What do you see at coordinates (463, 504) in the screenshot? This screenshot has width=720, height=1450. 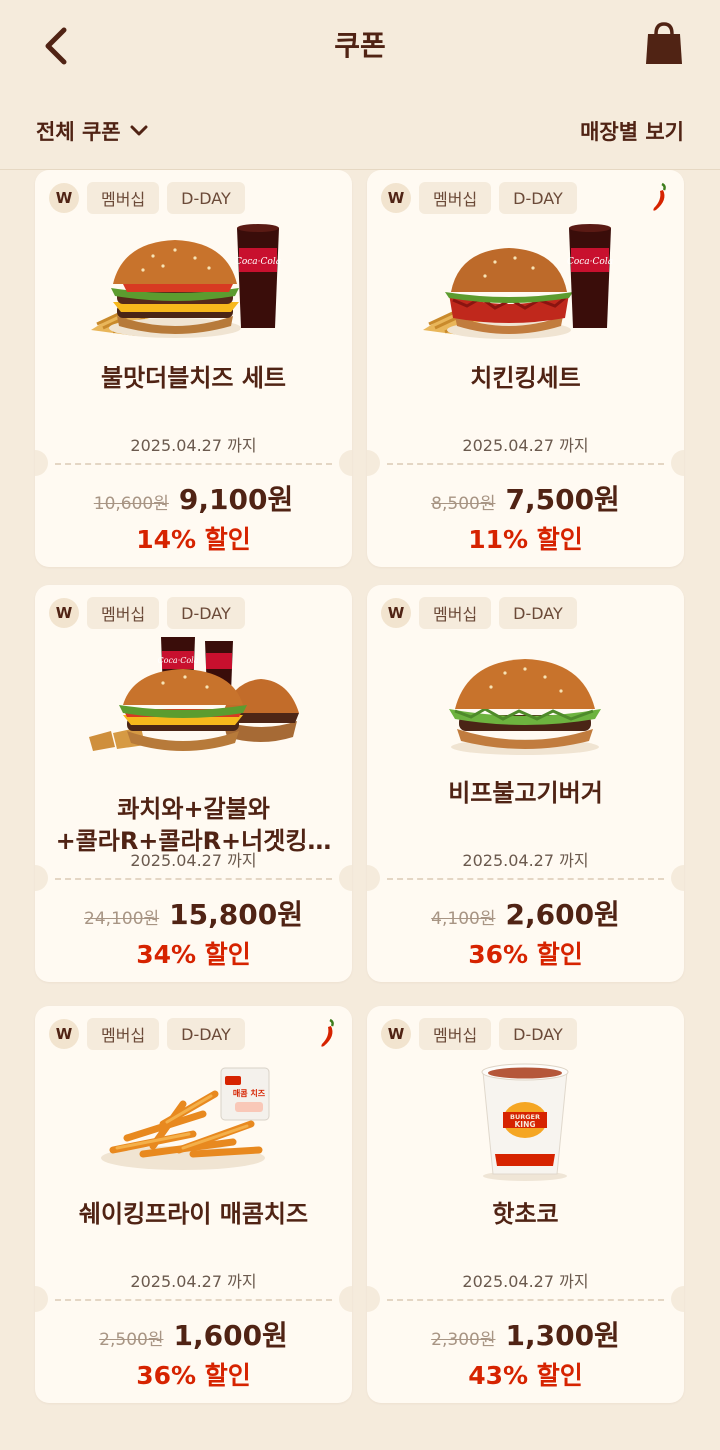 I see `original-price: 8,500원` at bounding box center [463, 504].